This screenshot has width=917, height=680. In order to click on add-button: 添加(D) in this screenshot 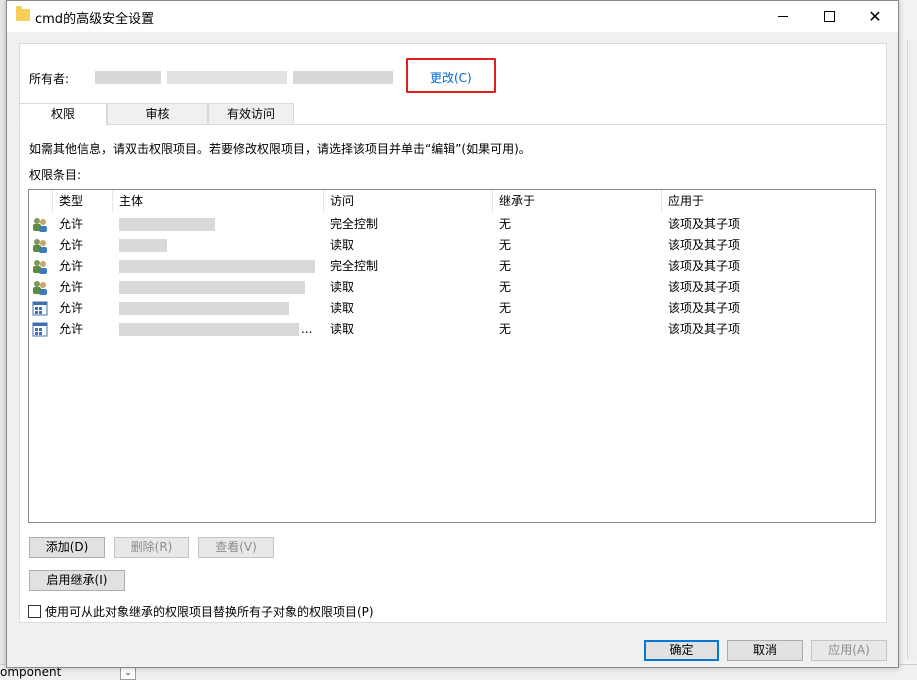, I will do `click(67, 547)`.